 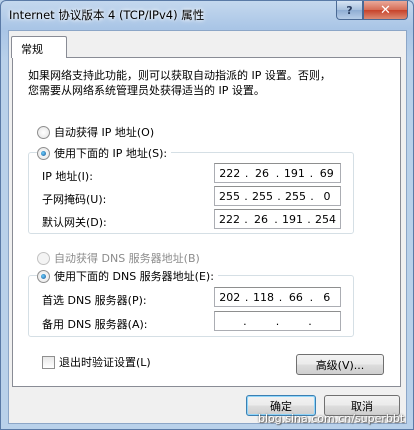 I want to click on validate-on-exit-label: 退出时验证设置(L), so click(x=105, y=362).